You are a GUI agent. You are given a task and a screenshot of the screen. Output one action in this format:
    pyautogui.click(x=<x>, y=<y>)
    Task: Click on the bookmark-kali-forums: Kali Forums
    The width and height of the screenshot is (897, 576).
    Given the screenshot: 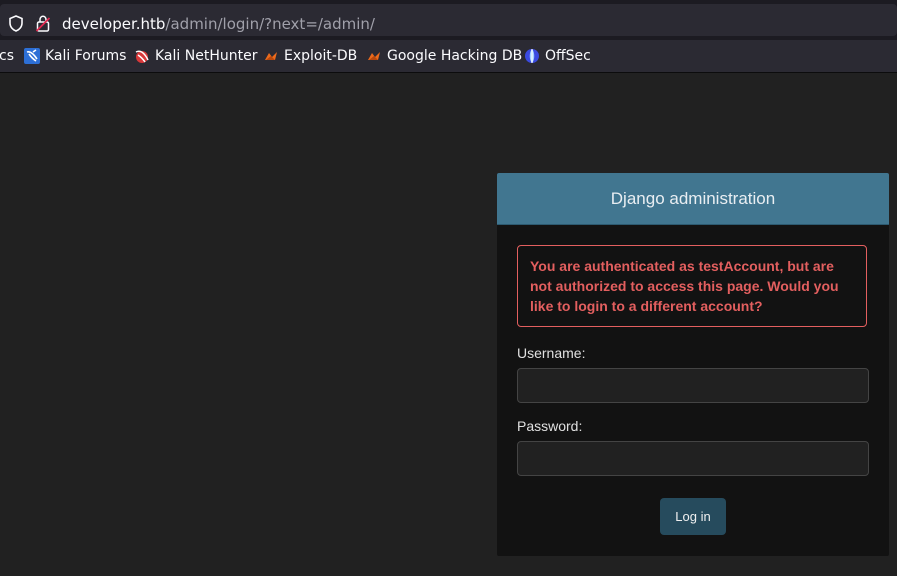 What is the action you would take?
    pyautogui.click(x=75, y=56)
    